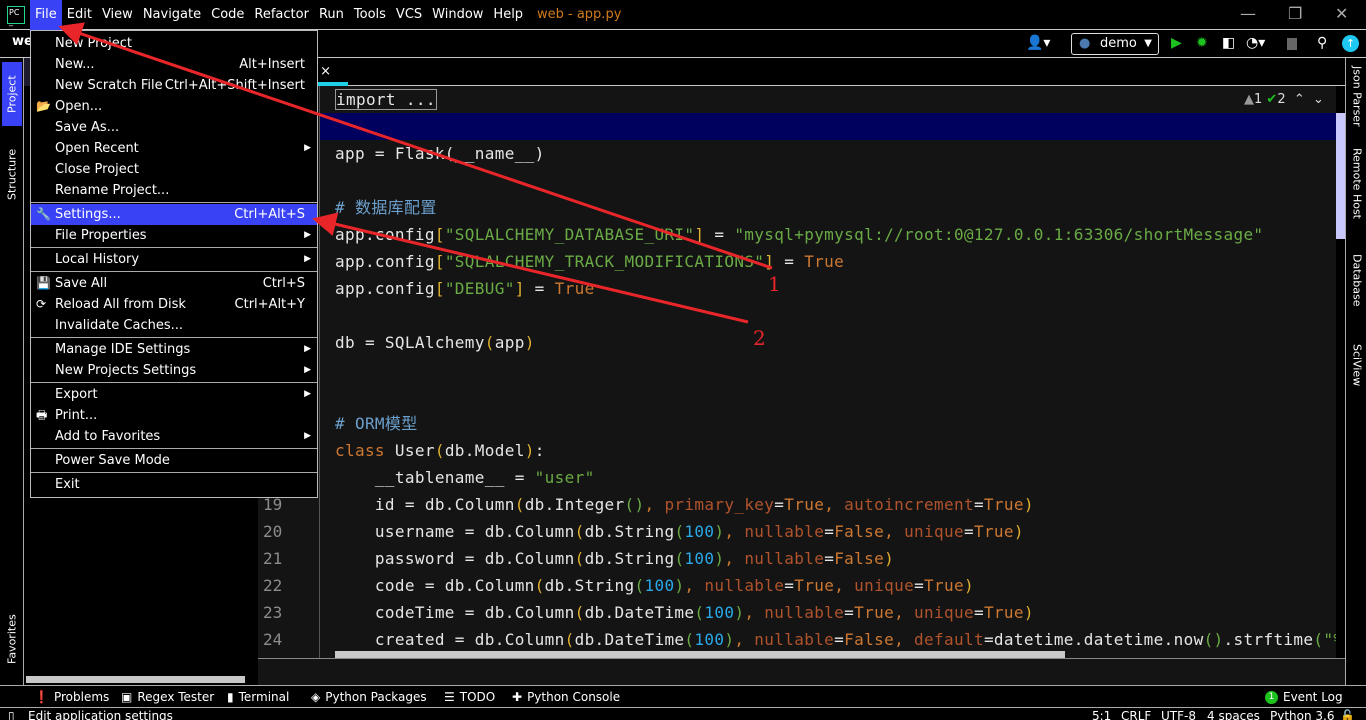 This screenshot has height=720, width=1366. What do you see at coordinates (1038, 43) in the screenshot?
I see `user-icon: 👤▾` at bounding box center [1038, 43].